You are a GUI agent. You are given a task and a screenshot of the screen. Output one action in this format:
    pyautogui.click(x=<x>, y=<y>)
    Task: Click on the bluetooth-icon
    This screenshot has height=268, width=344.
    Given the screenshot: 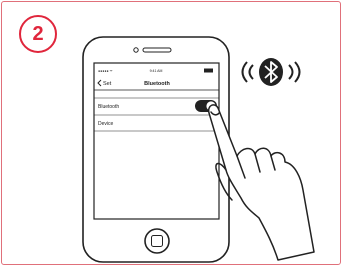 What is the action you would take?
    pyautogui.click(x=271, y=72)
    